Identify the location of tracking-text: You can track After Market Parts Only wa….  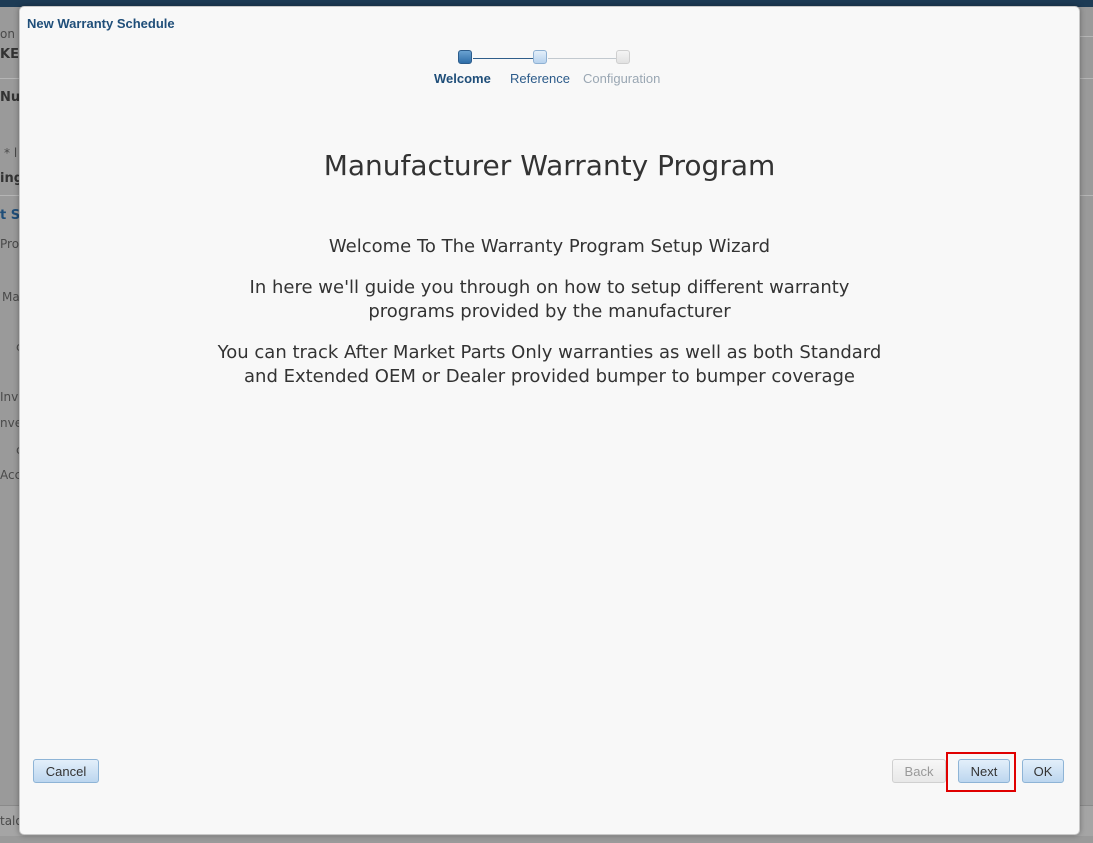
(549, 365).